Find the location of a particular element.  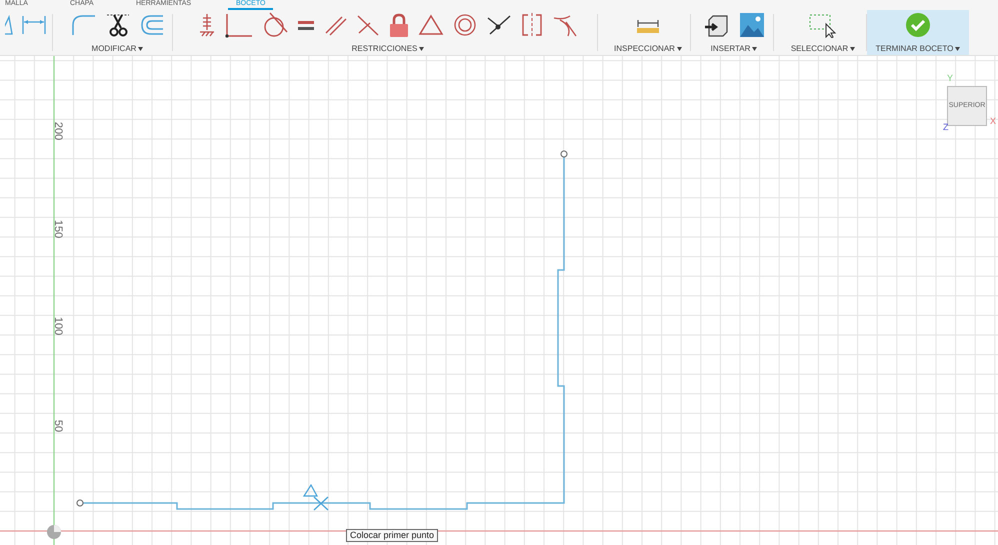

scissors-icon is located at coordinates (117, 25).